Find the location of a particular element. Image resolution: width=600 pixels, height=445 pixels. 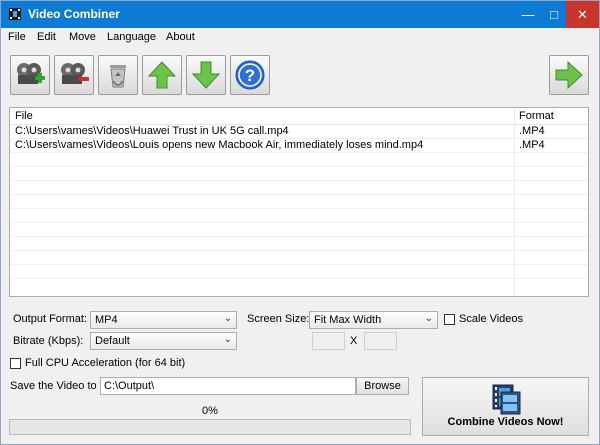

full-cpu-checkbox is located at coordinates (15, 363).